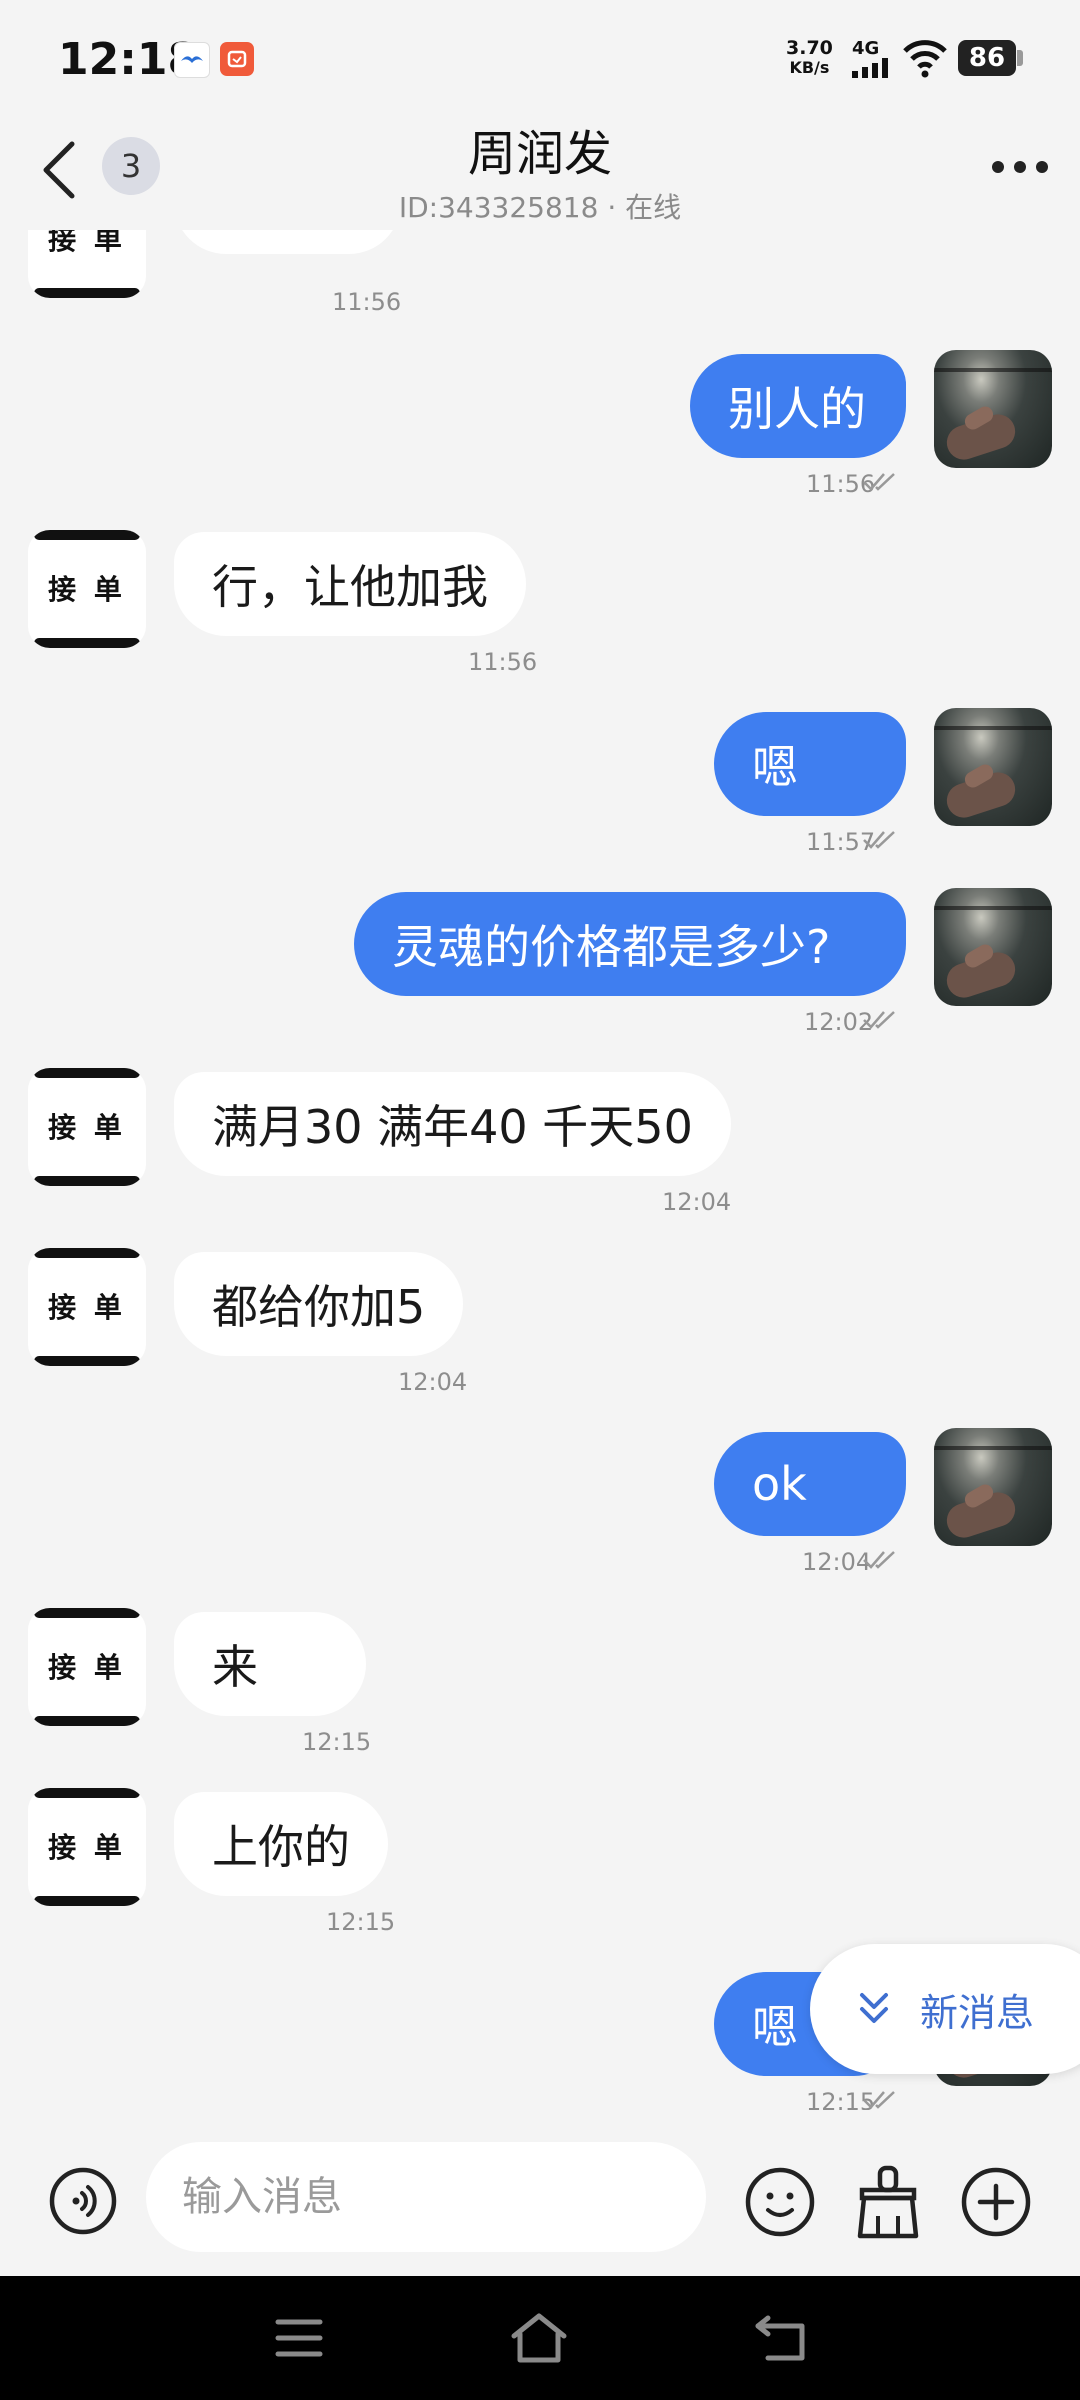  Describe the element at coordinates (630, 944) in the screenshot. I see `message-bubble-outgoing: 灵魂的价格都是多少?` at that location.